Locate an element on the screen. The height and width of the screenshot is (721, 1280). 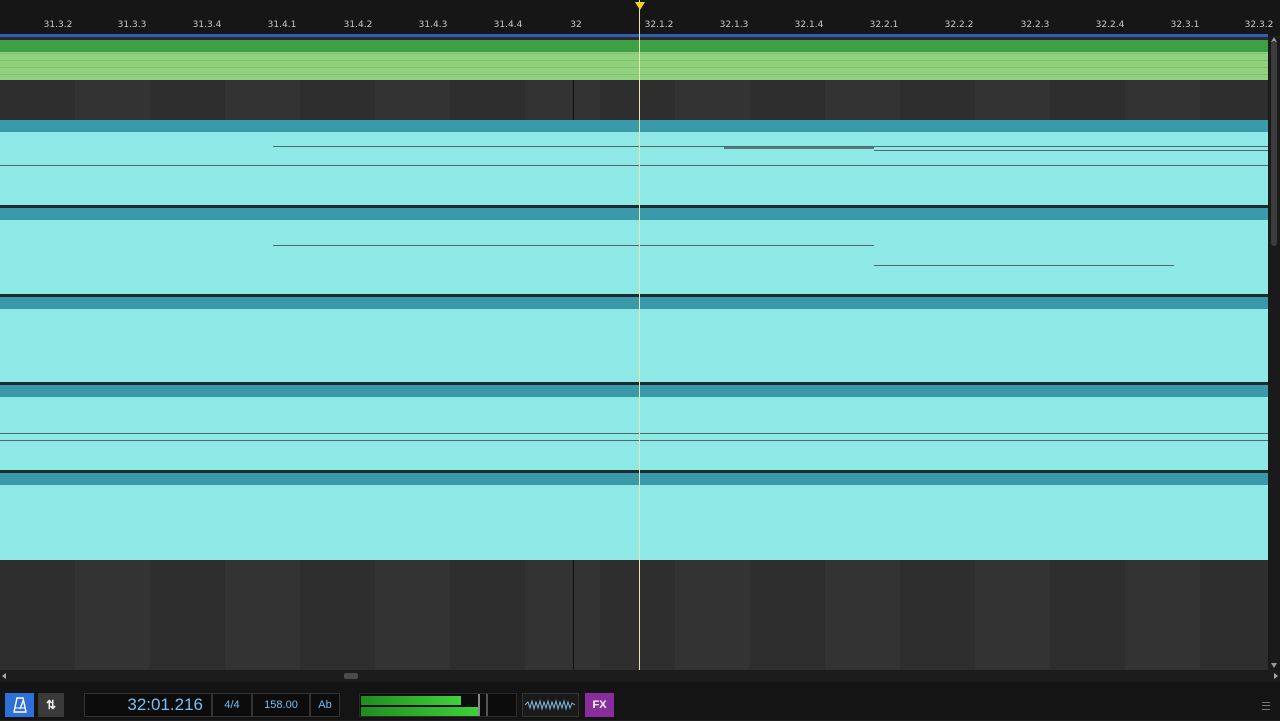
key-display: Ab is located at coordinates (325, 705).